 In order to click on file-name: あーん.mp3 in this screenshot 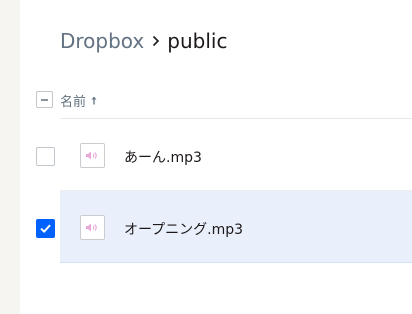, I will do `click(163, 157)`.